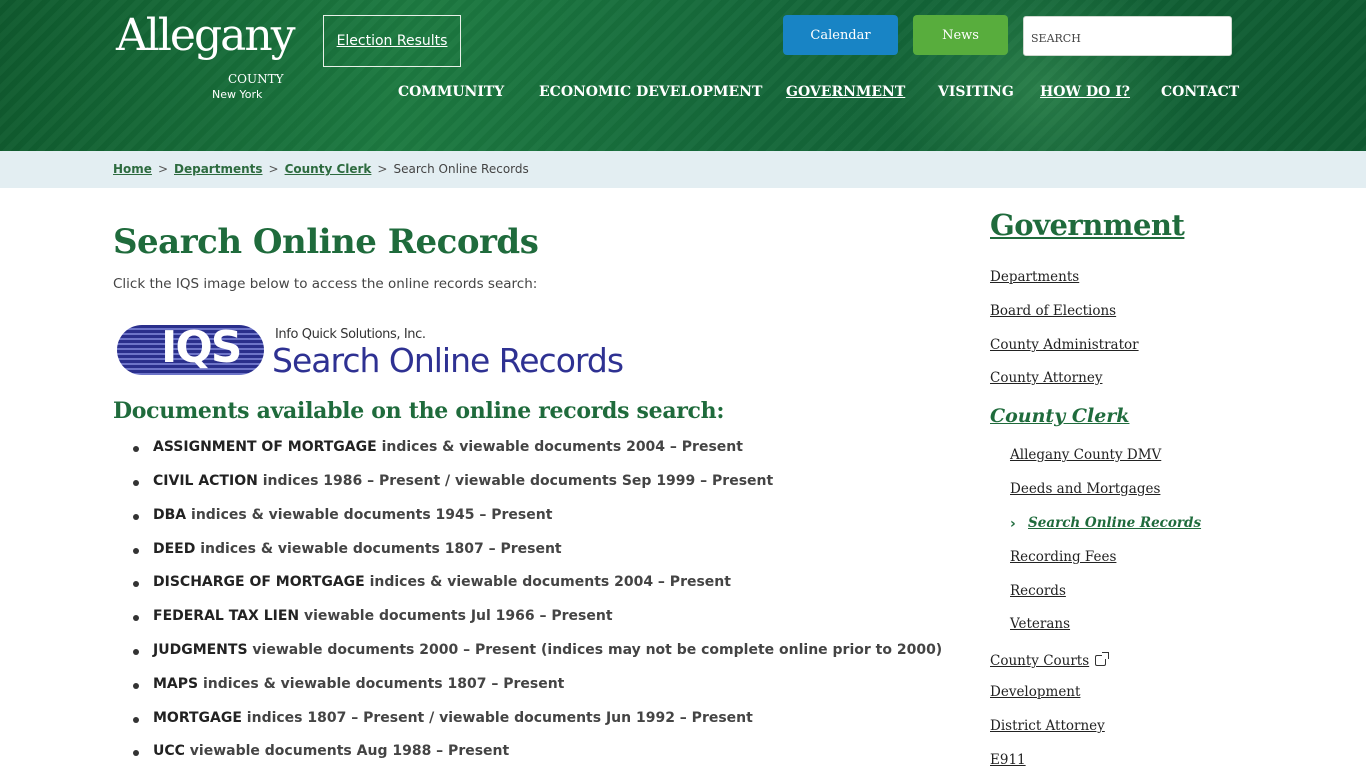 Image resolution: width=1366 pixels, height=768 pixels. I want to click on sidebar-item-county-courts-wrap: County Courts, so click(1050, 659).